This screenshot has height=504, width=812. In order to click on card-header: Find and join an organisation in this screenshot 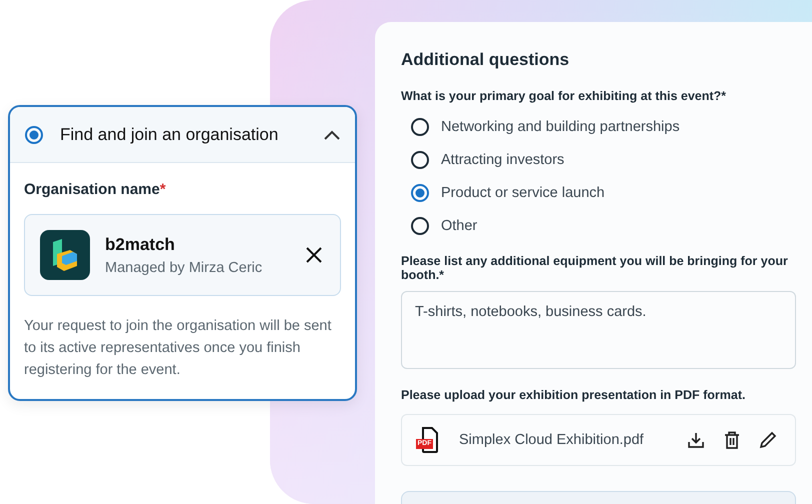, I will do `click(182, 135)`.